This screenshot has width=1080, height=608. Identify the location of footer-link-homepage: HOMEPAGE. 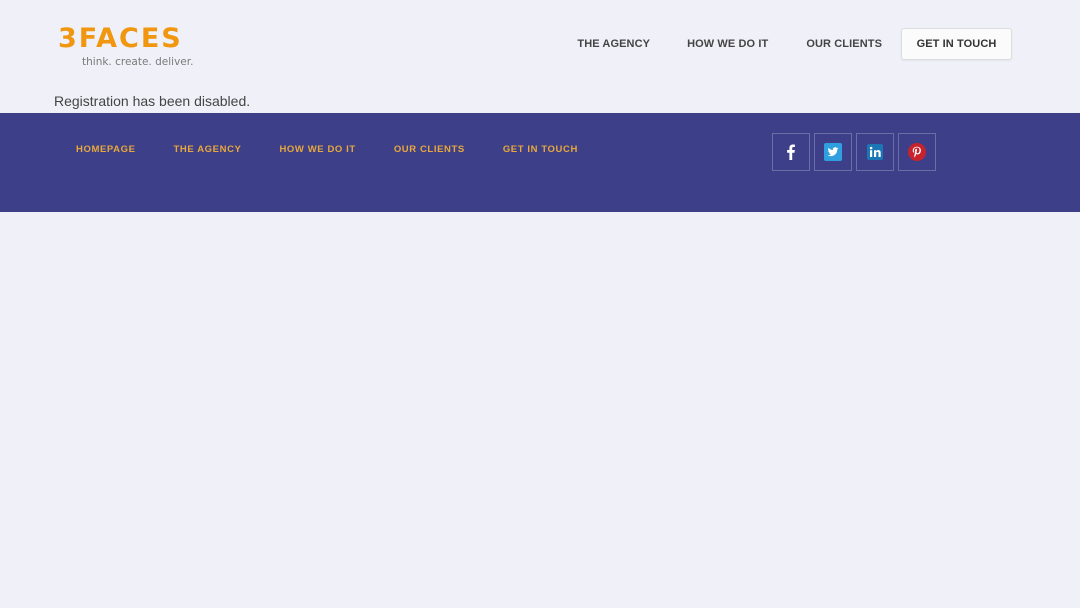
(106, 149).